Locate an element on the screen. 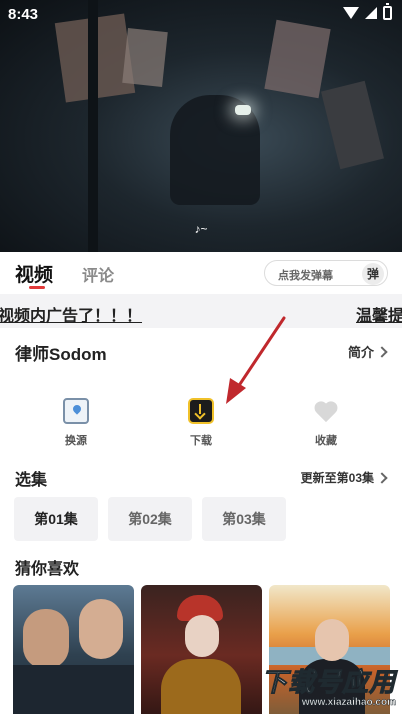 Image resolution: width=402 pixels, height=714 pixels. content-tabs: 视频 评论 点我发弹幕 弹 is located at coordinates (201, 273).